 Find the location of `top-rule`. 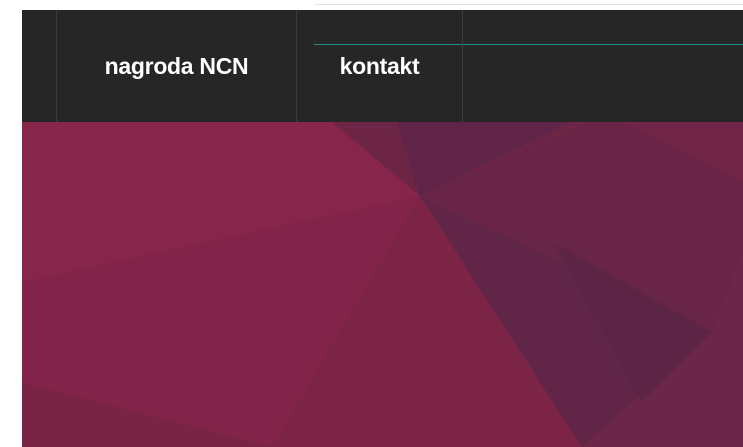

top-rule is located at coordinates (529, 4).